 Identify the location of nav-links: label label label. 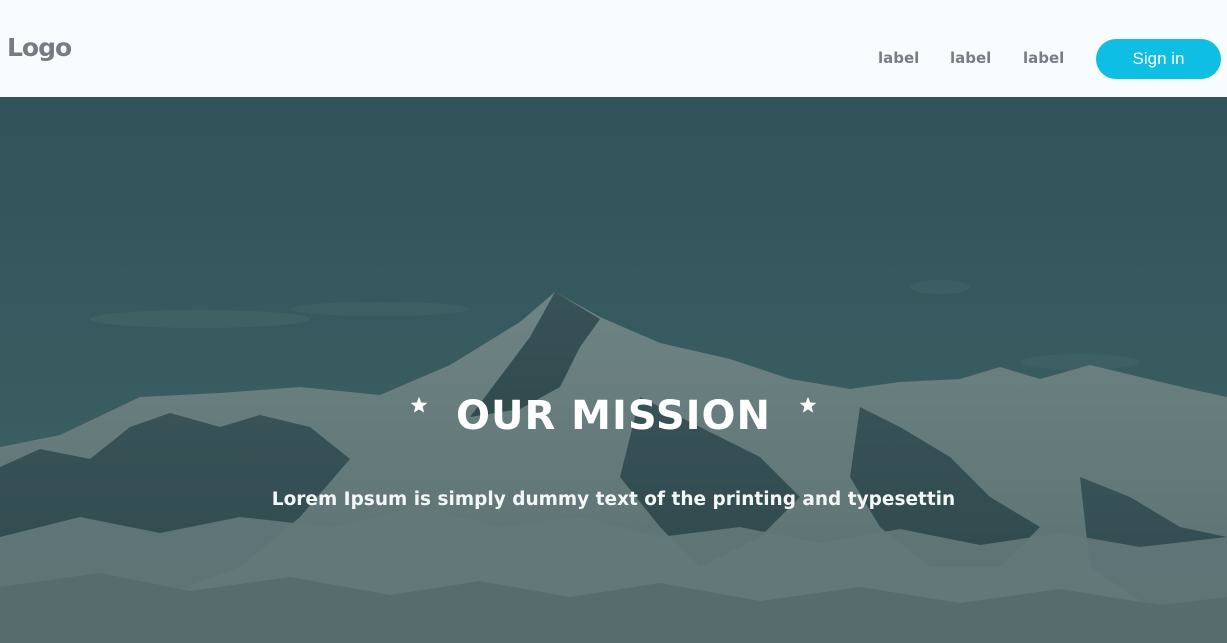
(613, 59).